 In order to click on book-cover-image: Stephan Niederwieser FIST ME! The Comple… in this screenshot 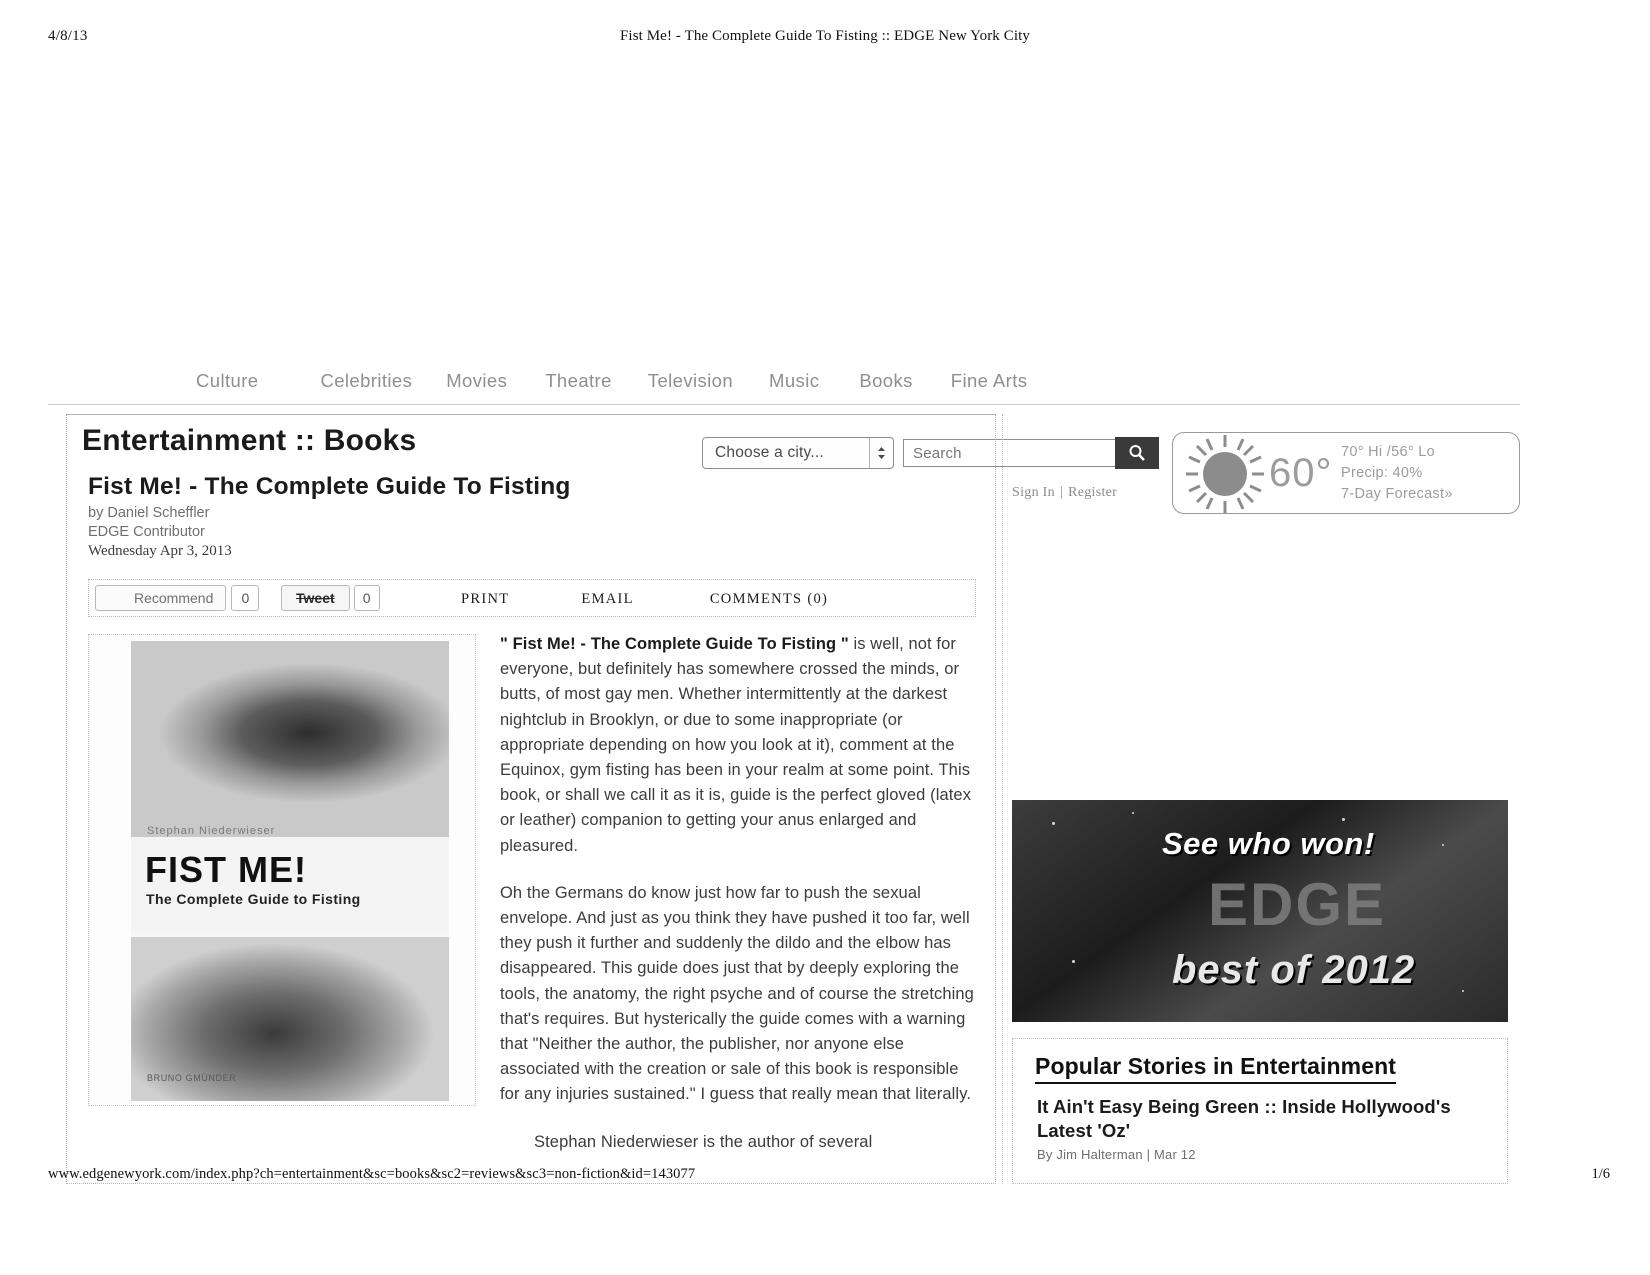, I will do `click(282, 870)`.